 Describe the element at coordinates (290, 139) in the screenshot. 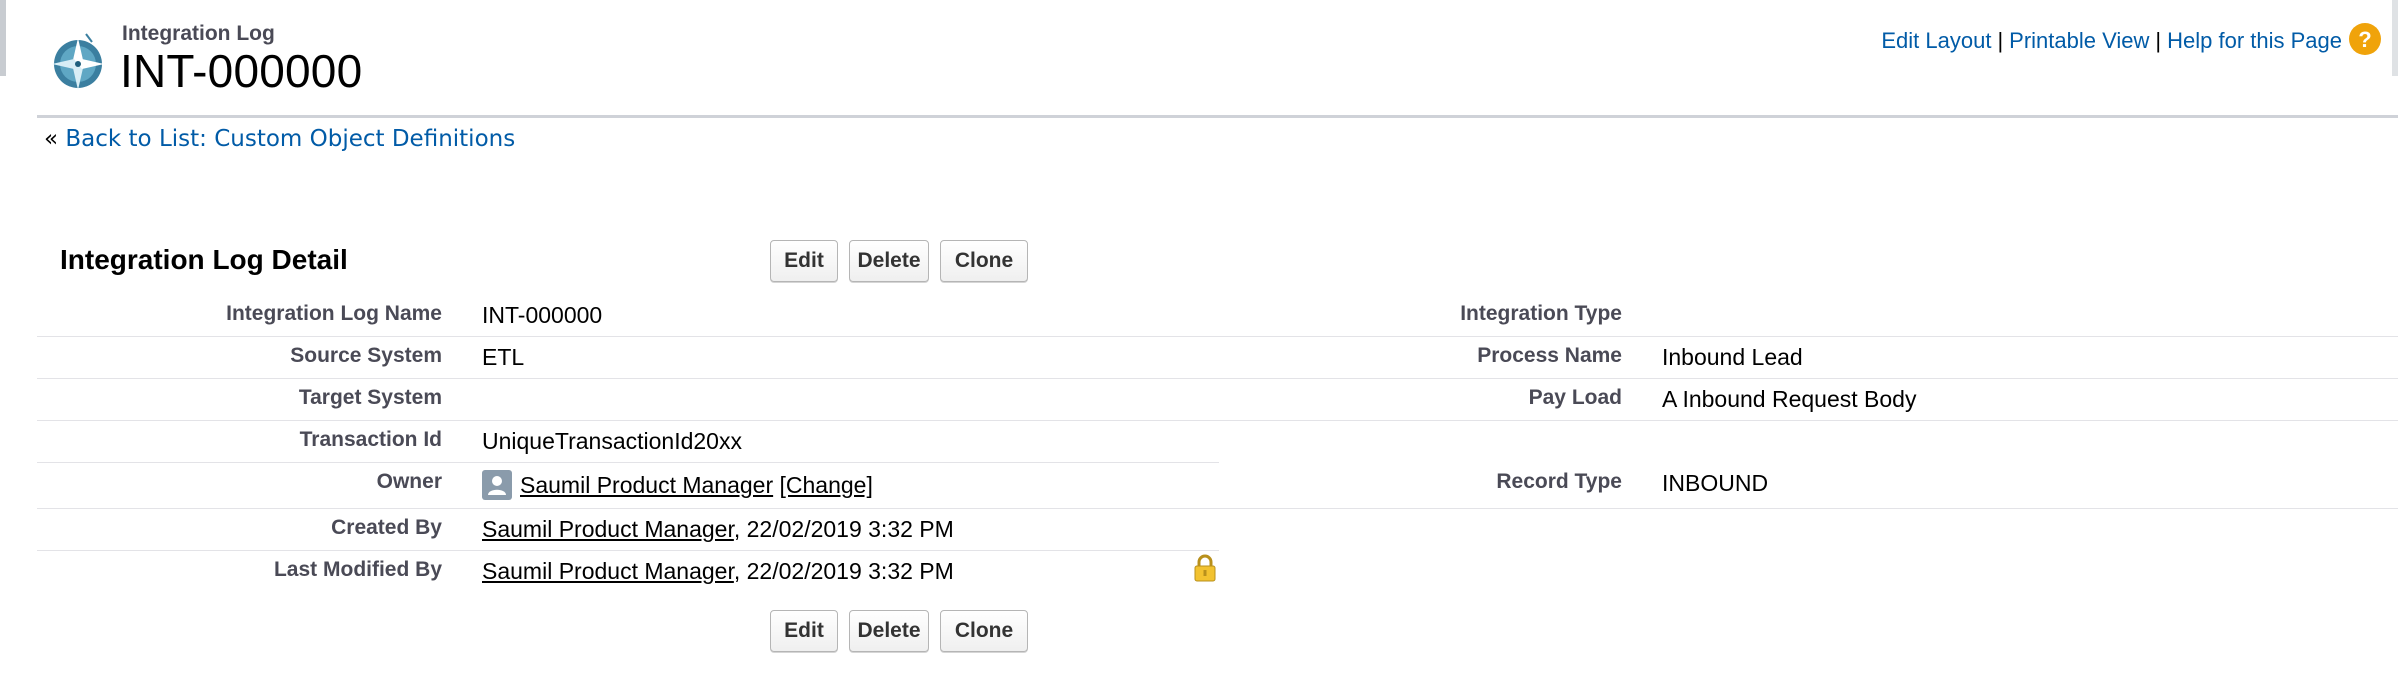

I see `back-to-list-link: Back to List: Custom Object Definitions` at that location.